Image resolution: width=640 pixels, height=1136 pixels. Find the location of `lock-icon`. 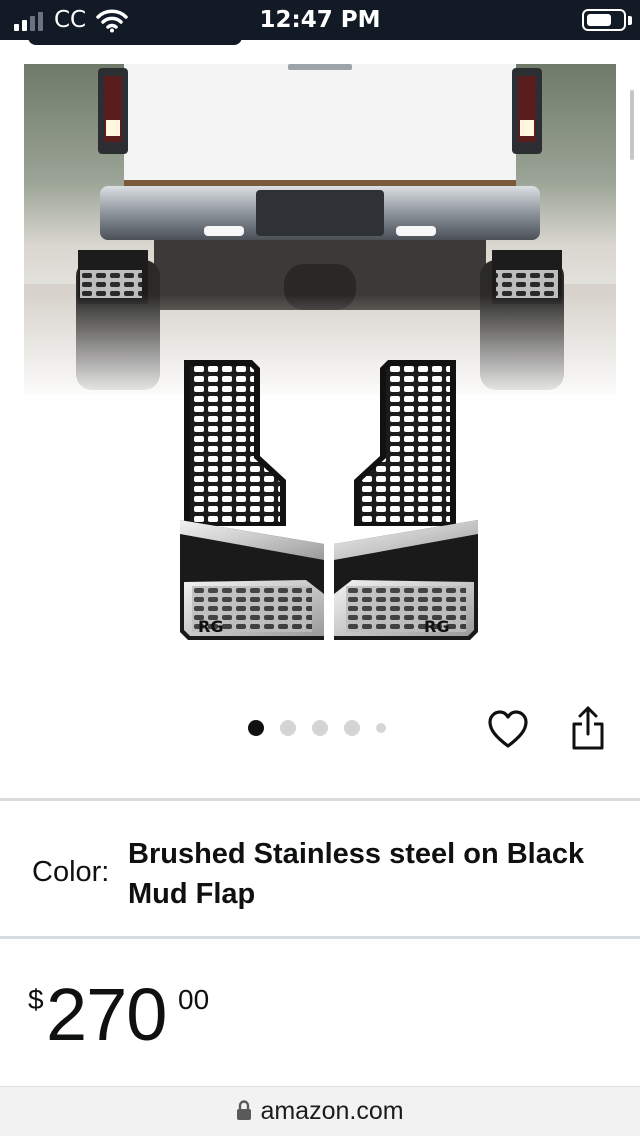

lock-icon is located at coordinates (244, 1110).